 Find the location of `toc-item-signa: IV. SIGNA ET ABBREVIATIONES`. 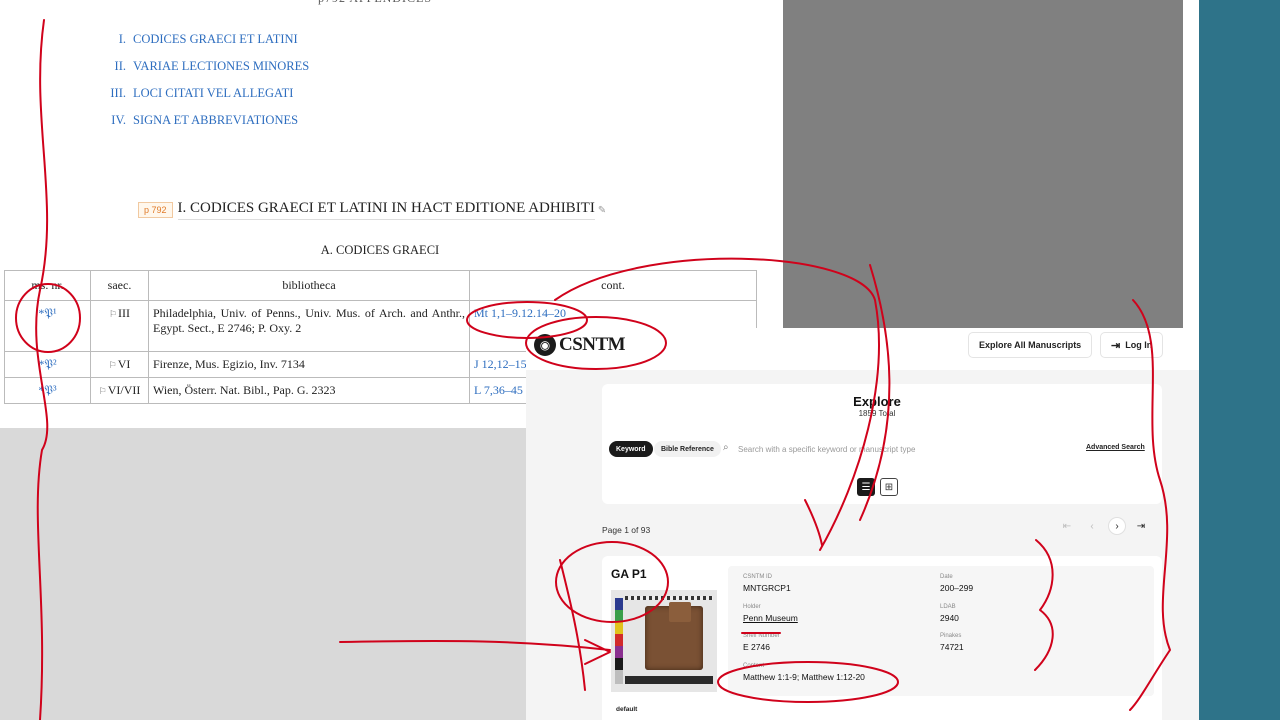

toc-item-signa: IV. SIGNA ET ABBREVIATIONES is located at coordinates (204, 120).